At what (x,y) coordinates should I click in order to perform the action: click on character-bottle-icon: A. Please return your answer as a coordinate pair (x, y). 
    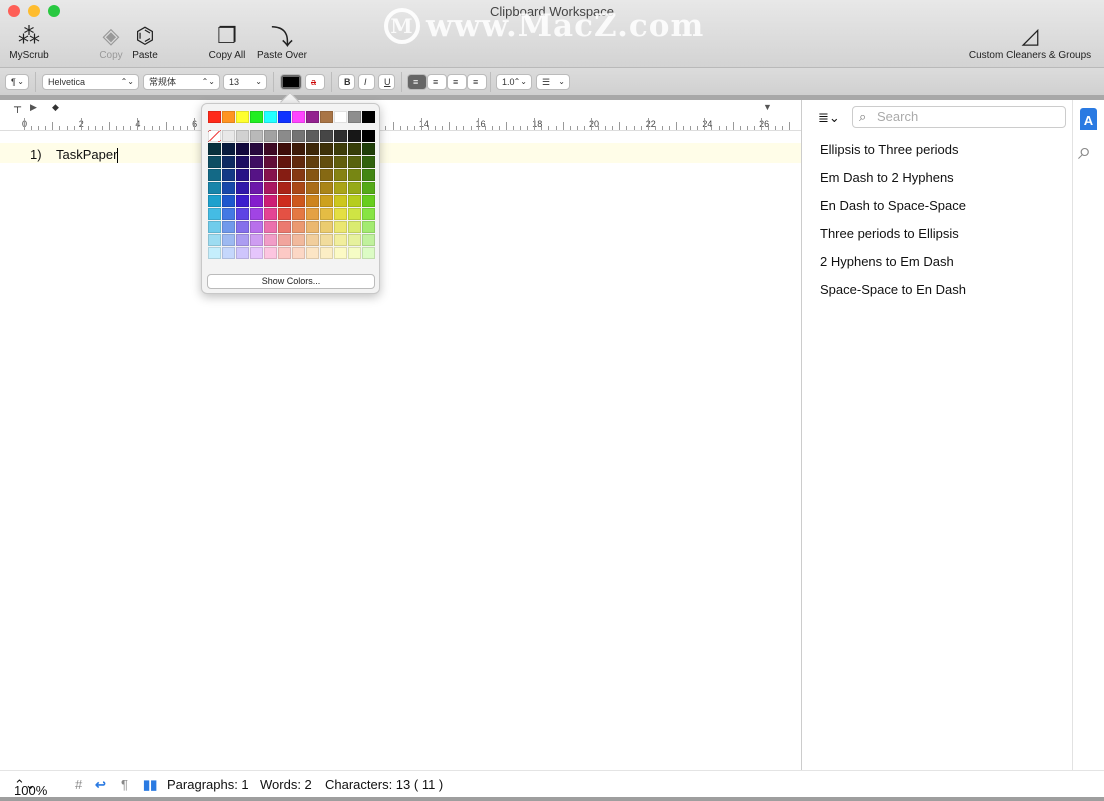
    Looking at the image, I should click on (1088, 119).